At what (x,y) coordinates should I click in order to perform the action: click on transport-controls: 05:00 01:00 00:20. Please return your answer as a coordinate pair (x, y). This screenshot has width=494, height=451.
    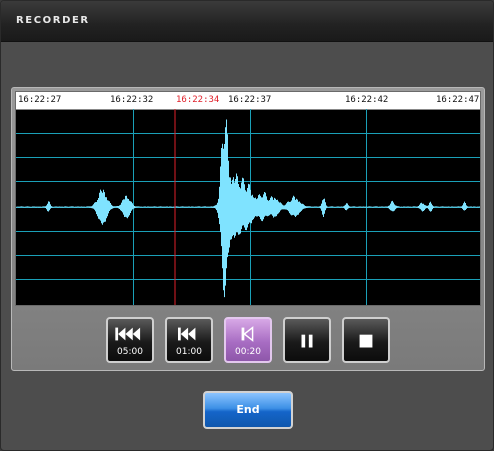
    Looking at the image, I should click on (248, 339).